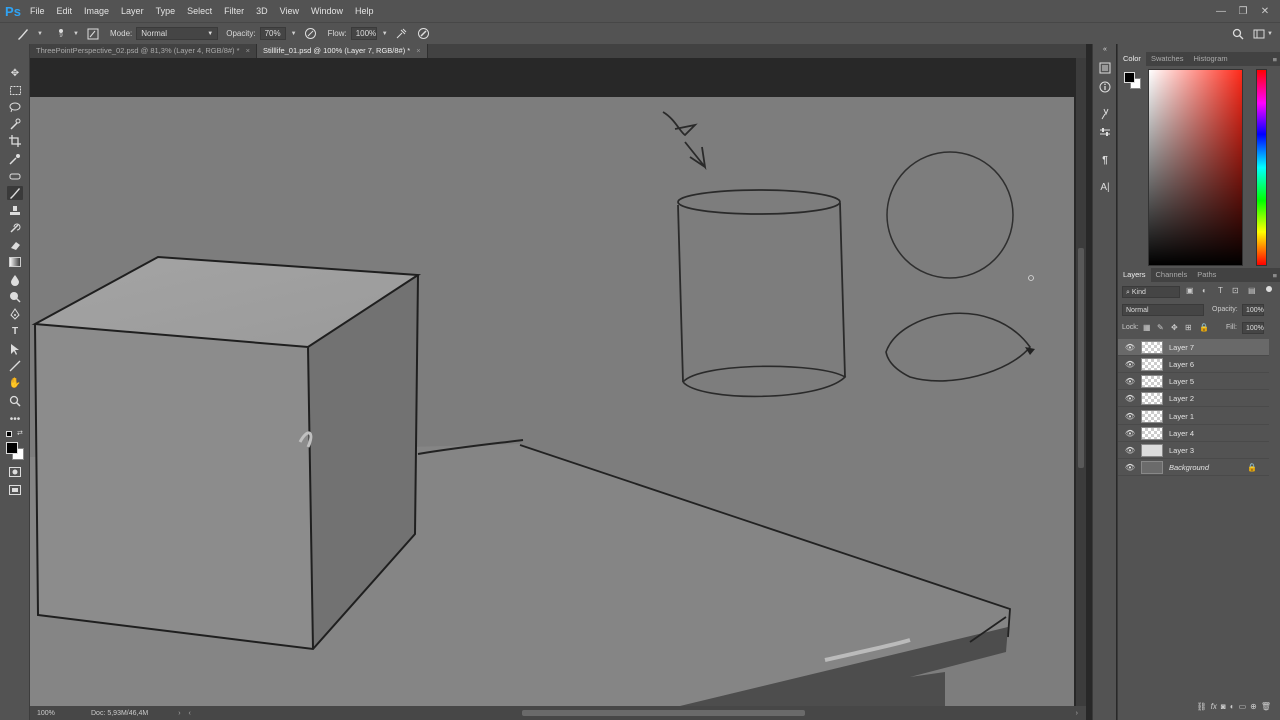  Describe the element at coordinates (663, 713) in the screenshot. I see `horizontal-scroll-thumb` at that location.